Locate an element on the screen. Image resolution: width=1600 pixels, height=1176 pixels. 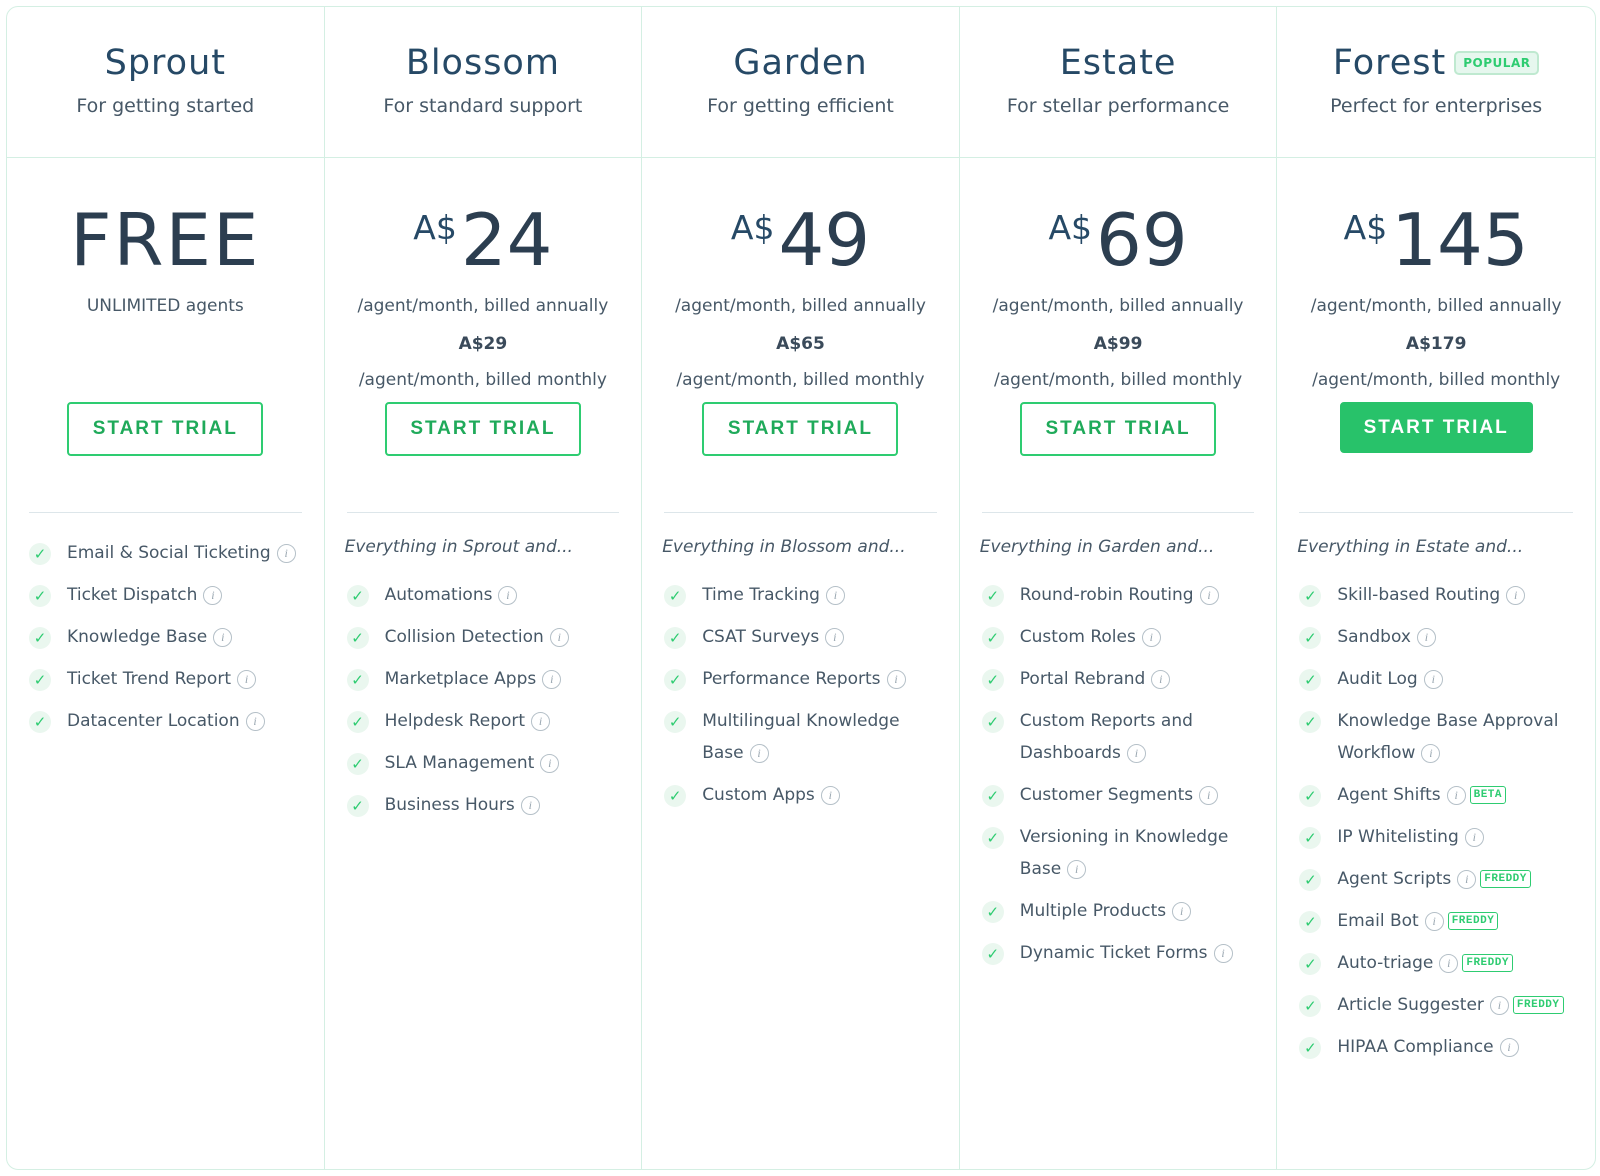
feature-item: ✓ Agent Shifts i BETA is located at coordinates (1437, 795).